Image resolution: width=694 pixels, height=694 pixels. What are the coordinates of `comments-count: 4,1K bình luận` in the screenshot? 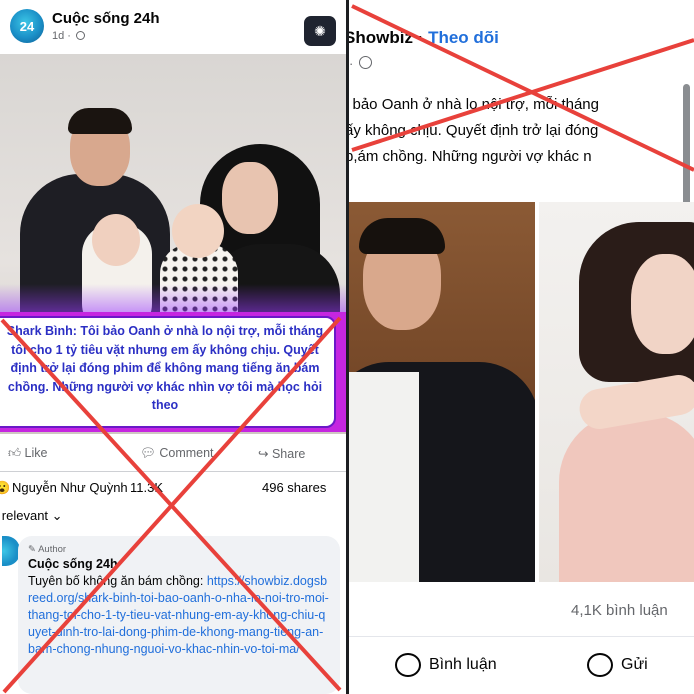 It's located at (619, 610).